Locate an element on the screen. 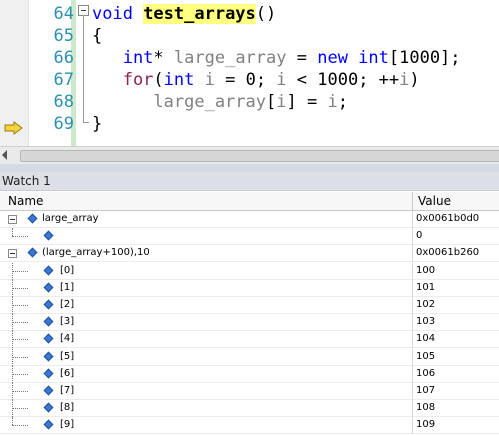 This screenshot has height=435, width=499. watch-value: 100 is located at coordinates (425, 271).